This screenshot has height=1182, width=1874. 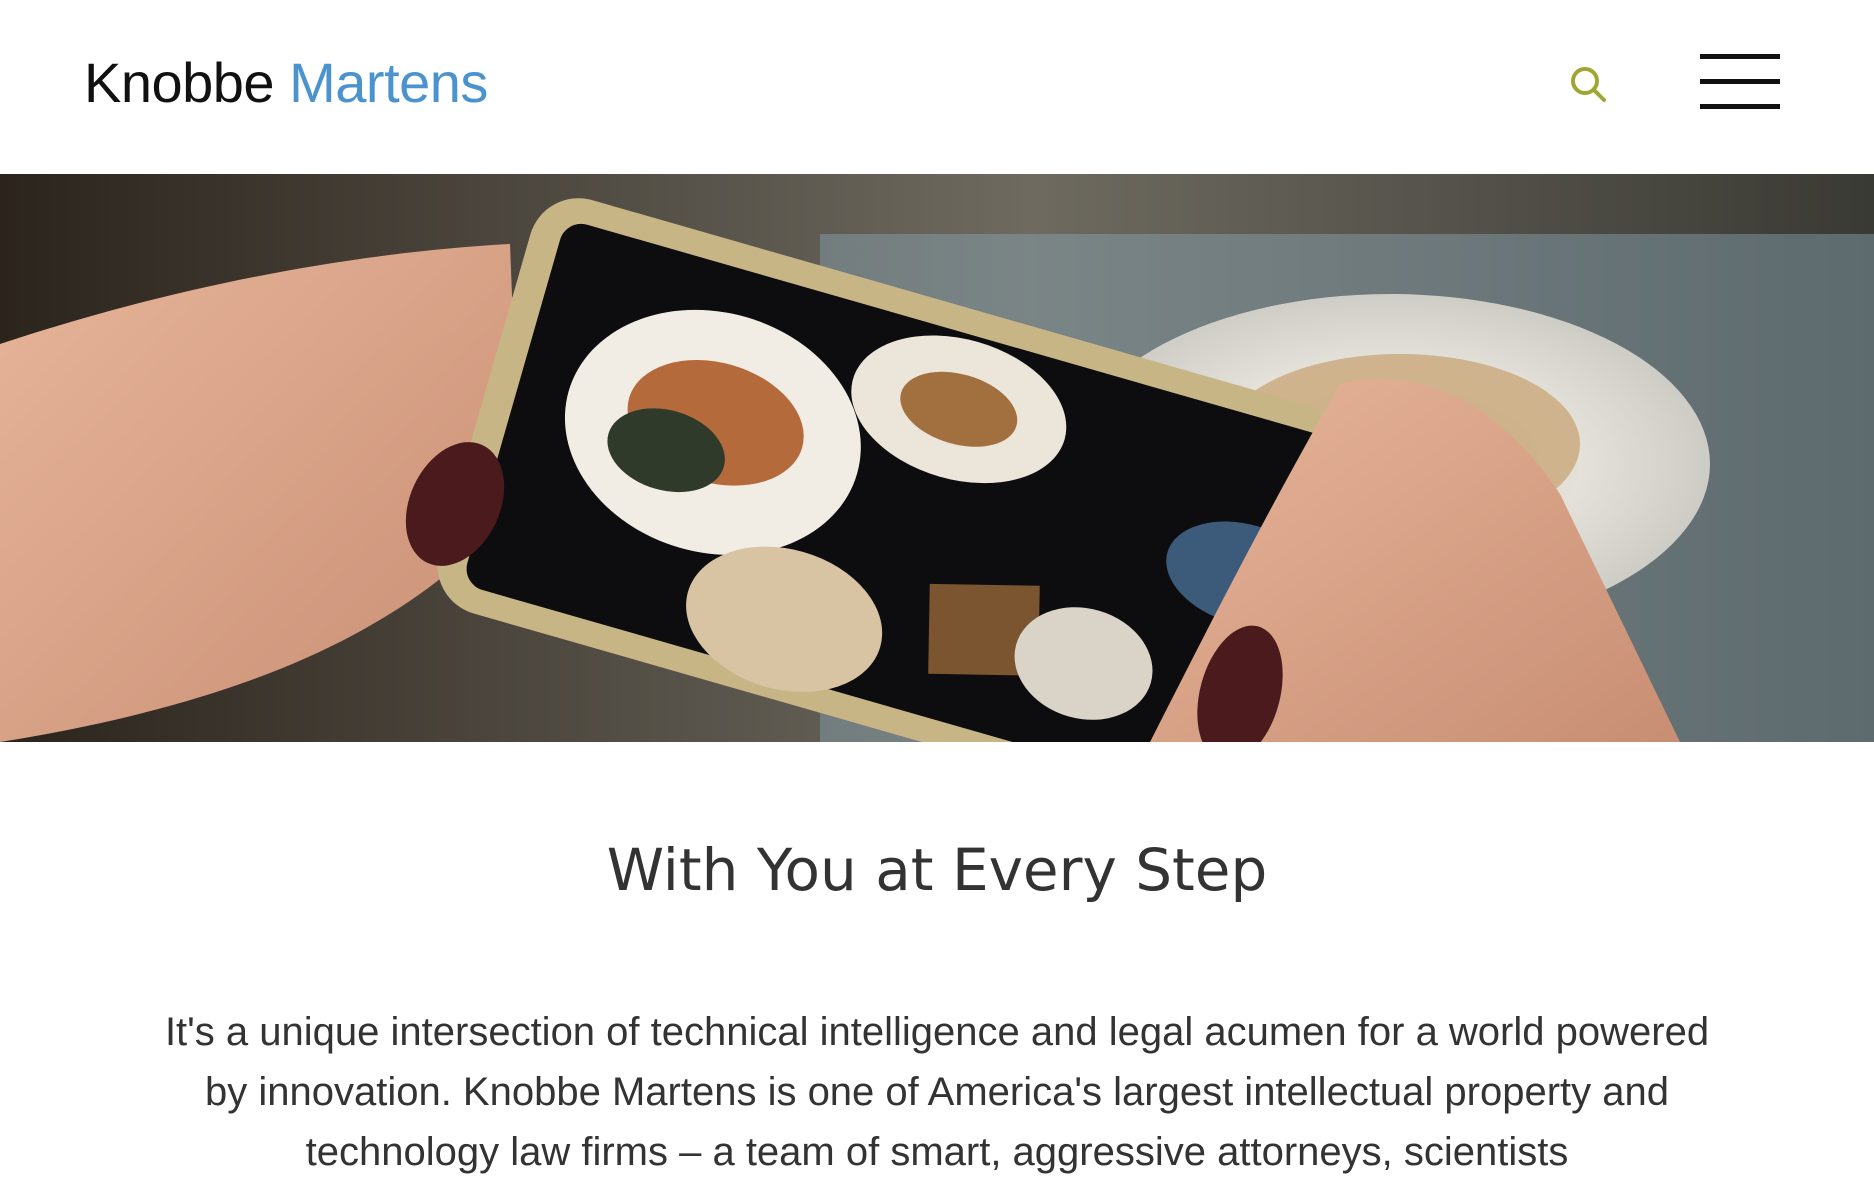 What do you see at coordinates (179, 82) in the screenshot?
I see `logo-word-knobbe: Knobbe` at bounding box center [179, 82].